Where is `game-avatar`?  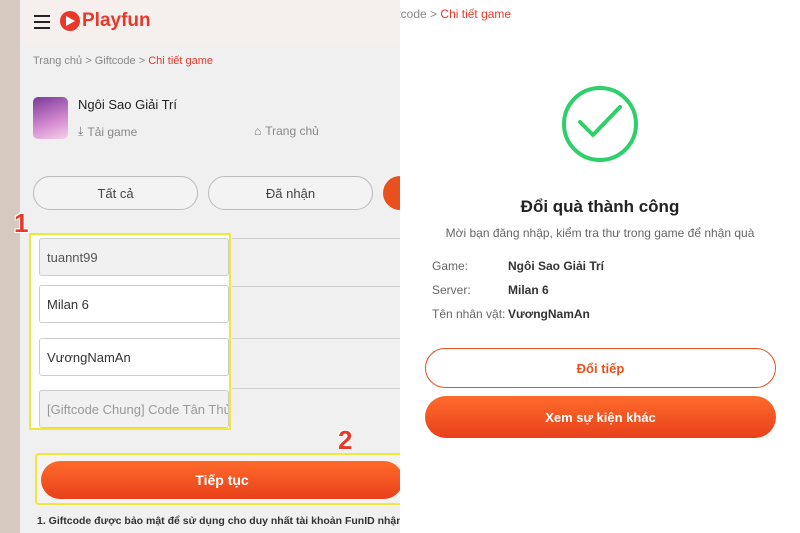
game-avatar is located at coordinates (50, 118).